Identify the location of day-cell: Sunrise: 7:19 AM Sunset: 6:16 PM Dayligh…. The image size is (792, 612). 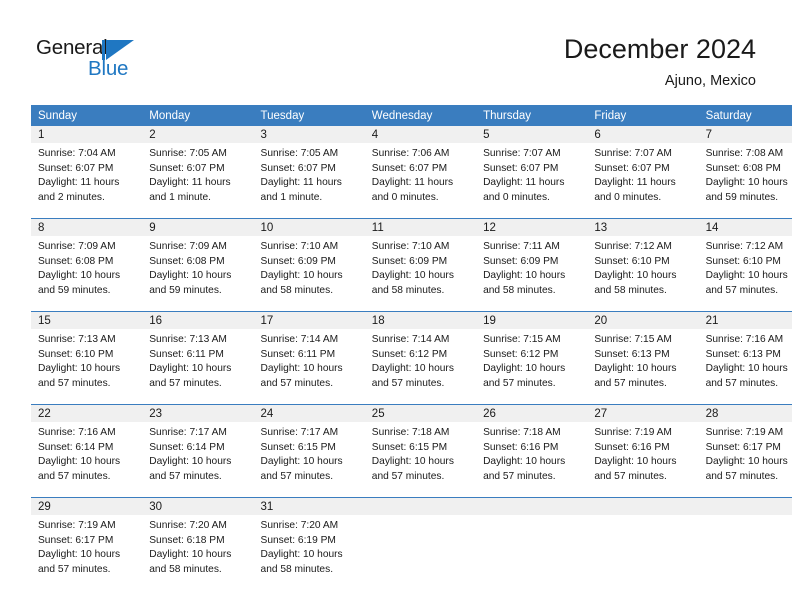
(643, 460).